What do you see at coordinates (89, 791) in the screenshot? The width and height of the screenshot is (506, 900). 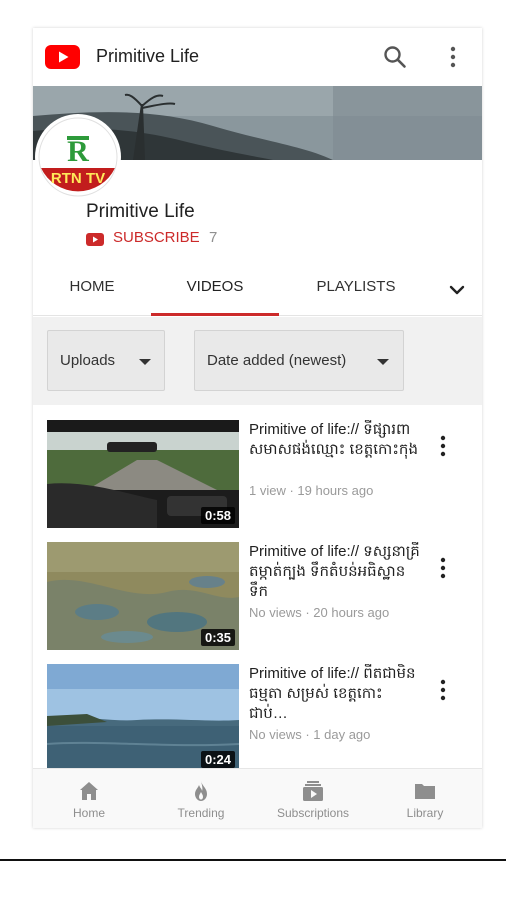 I see `home-icon` at bounding box center [89, 791].